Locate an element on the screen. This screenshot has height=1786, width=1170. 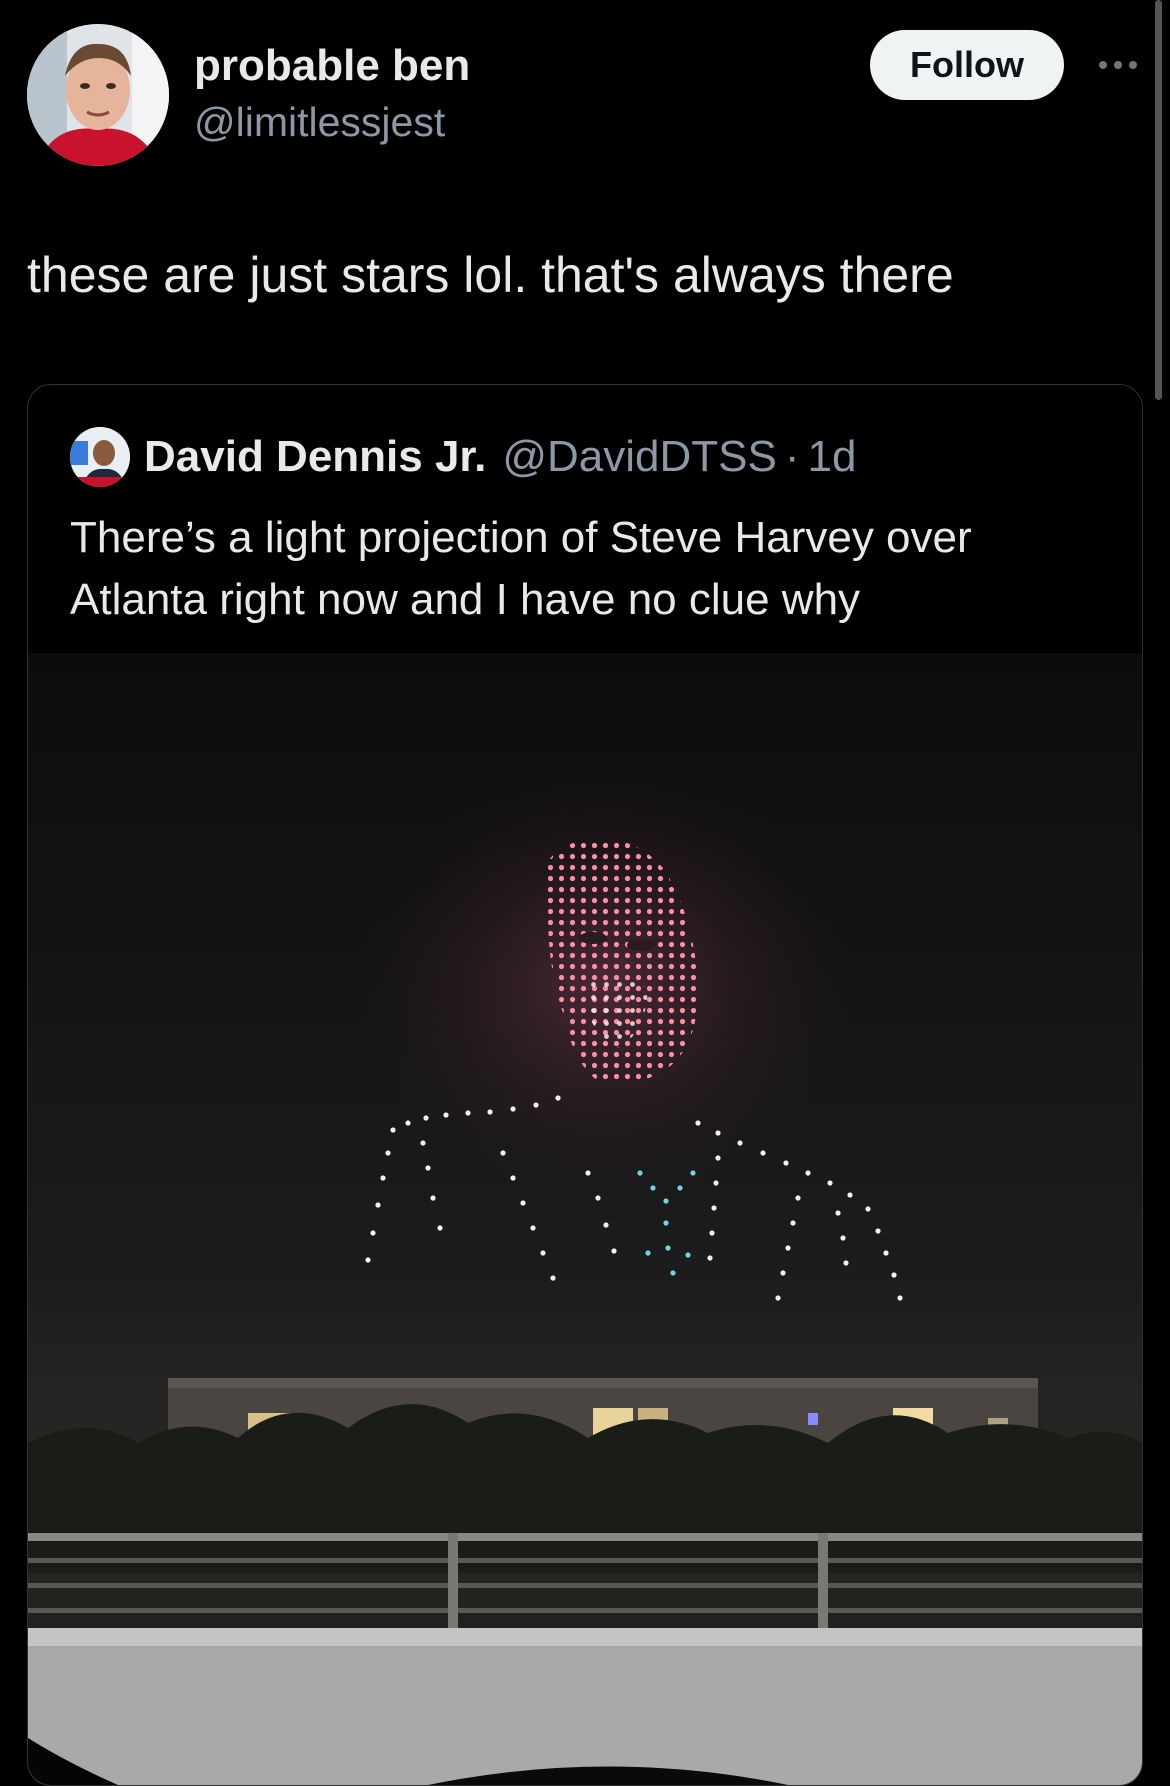
more-horizontal-icon is located at coordinates (1118, 65).